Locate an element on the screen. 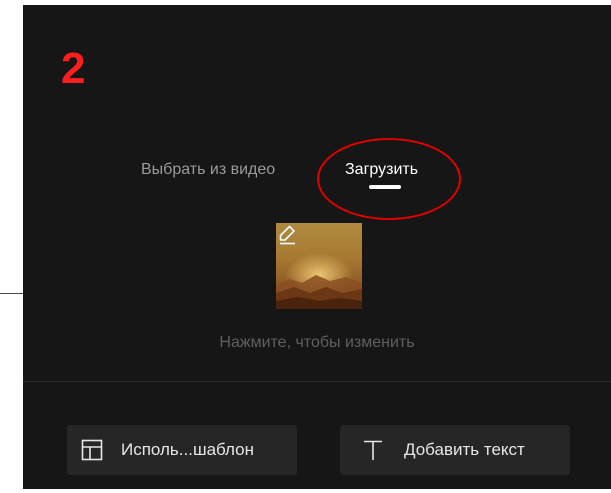  add-text-label: Добавить текст is located at coordinates (464, 449).